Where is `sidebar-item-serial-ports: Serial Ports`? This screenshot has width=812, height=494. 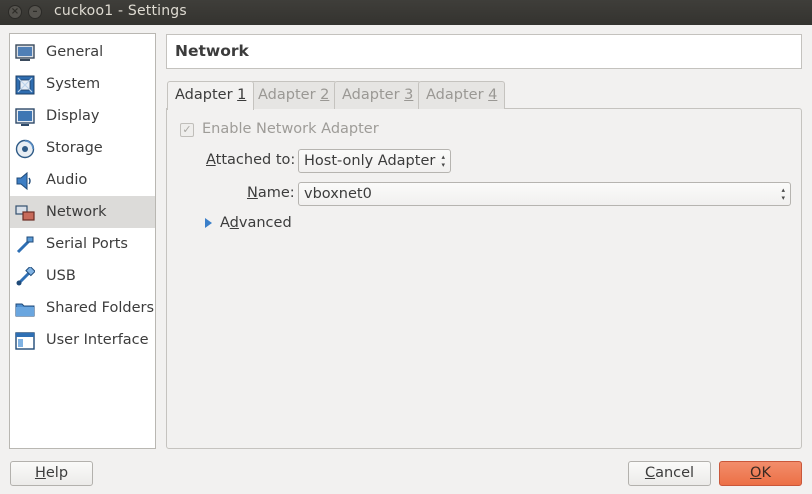 sidebar-item-serial-ports: Serial Ports is located at coordinates (82, 244).